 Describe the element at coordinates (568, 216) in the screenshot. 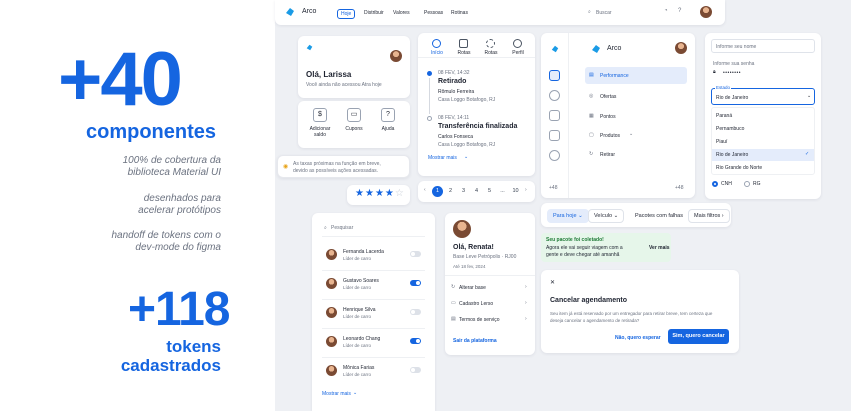

I see `chip-para-hoje: Para hoje ⌄` at that location.